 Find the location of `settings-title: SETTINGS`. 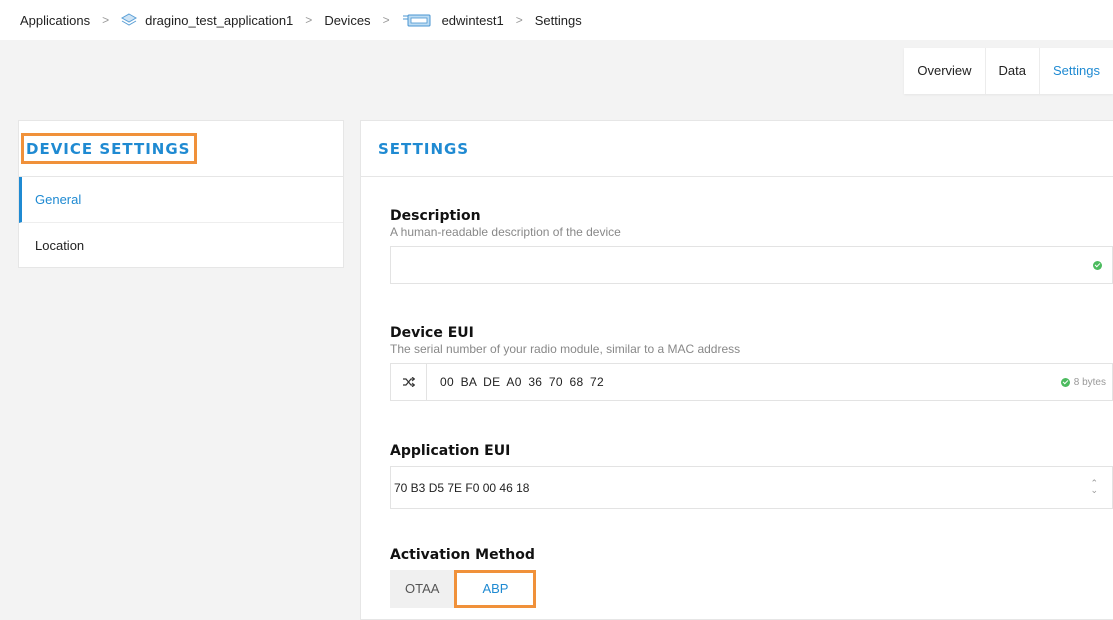

settings-title: SETTINGS is located at coordinates (424, 148).